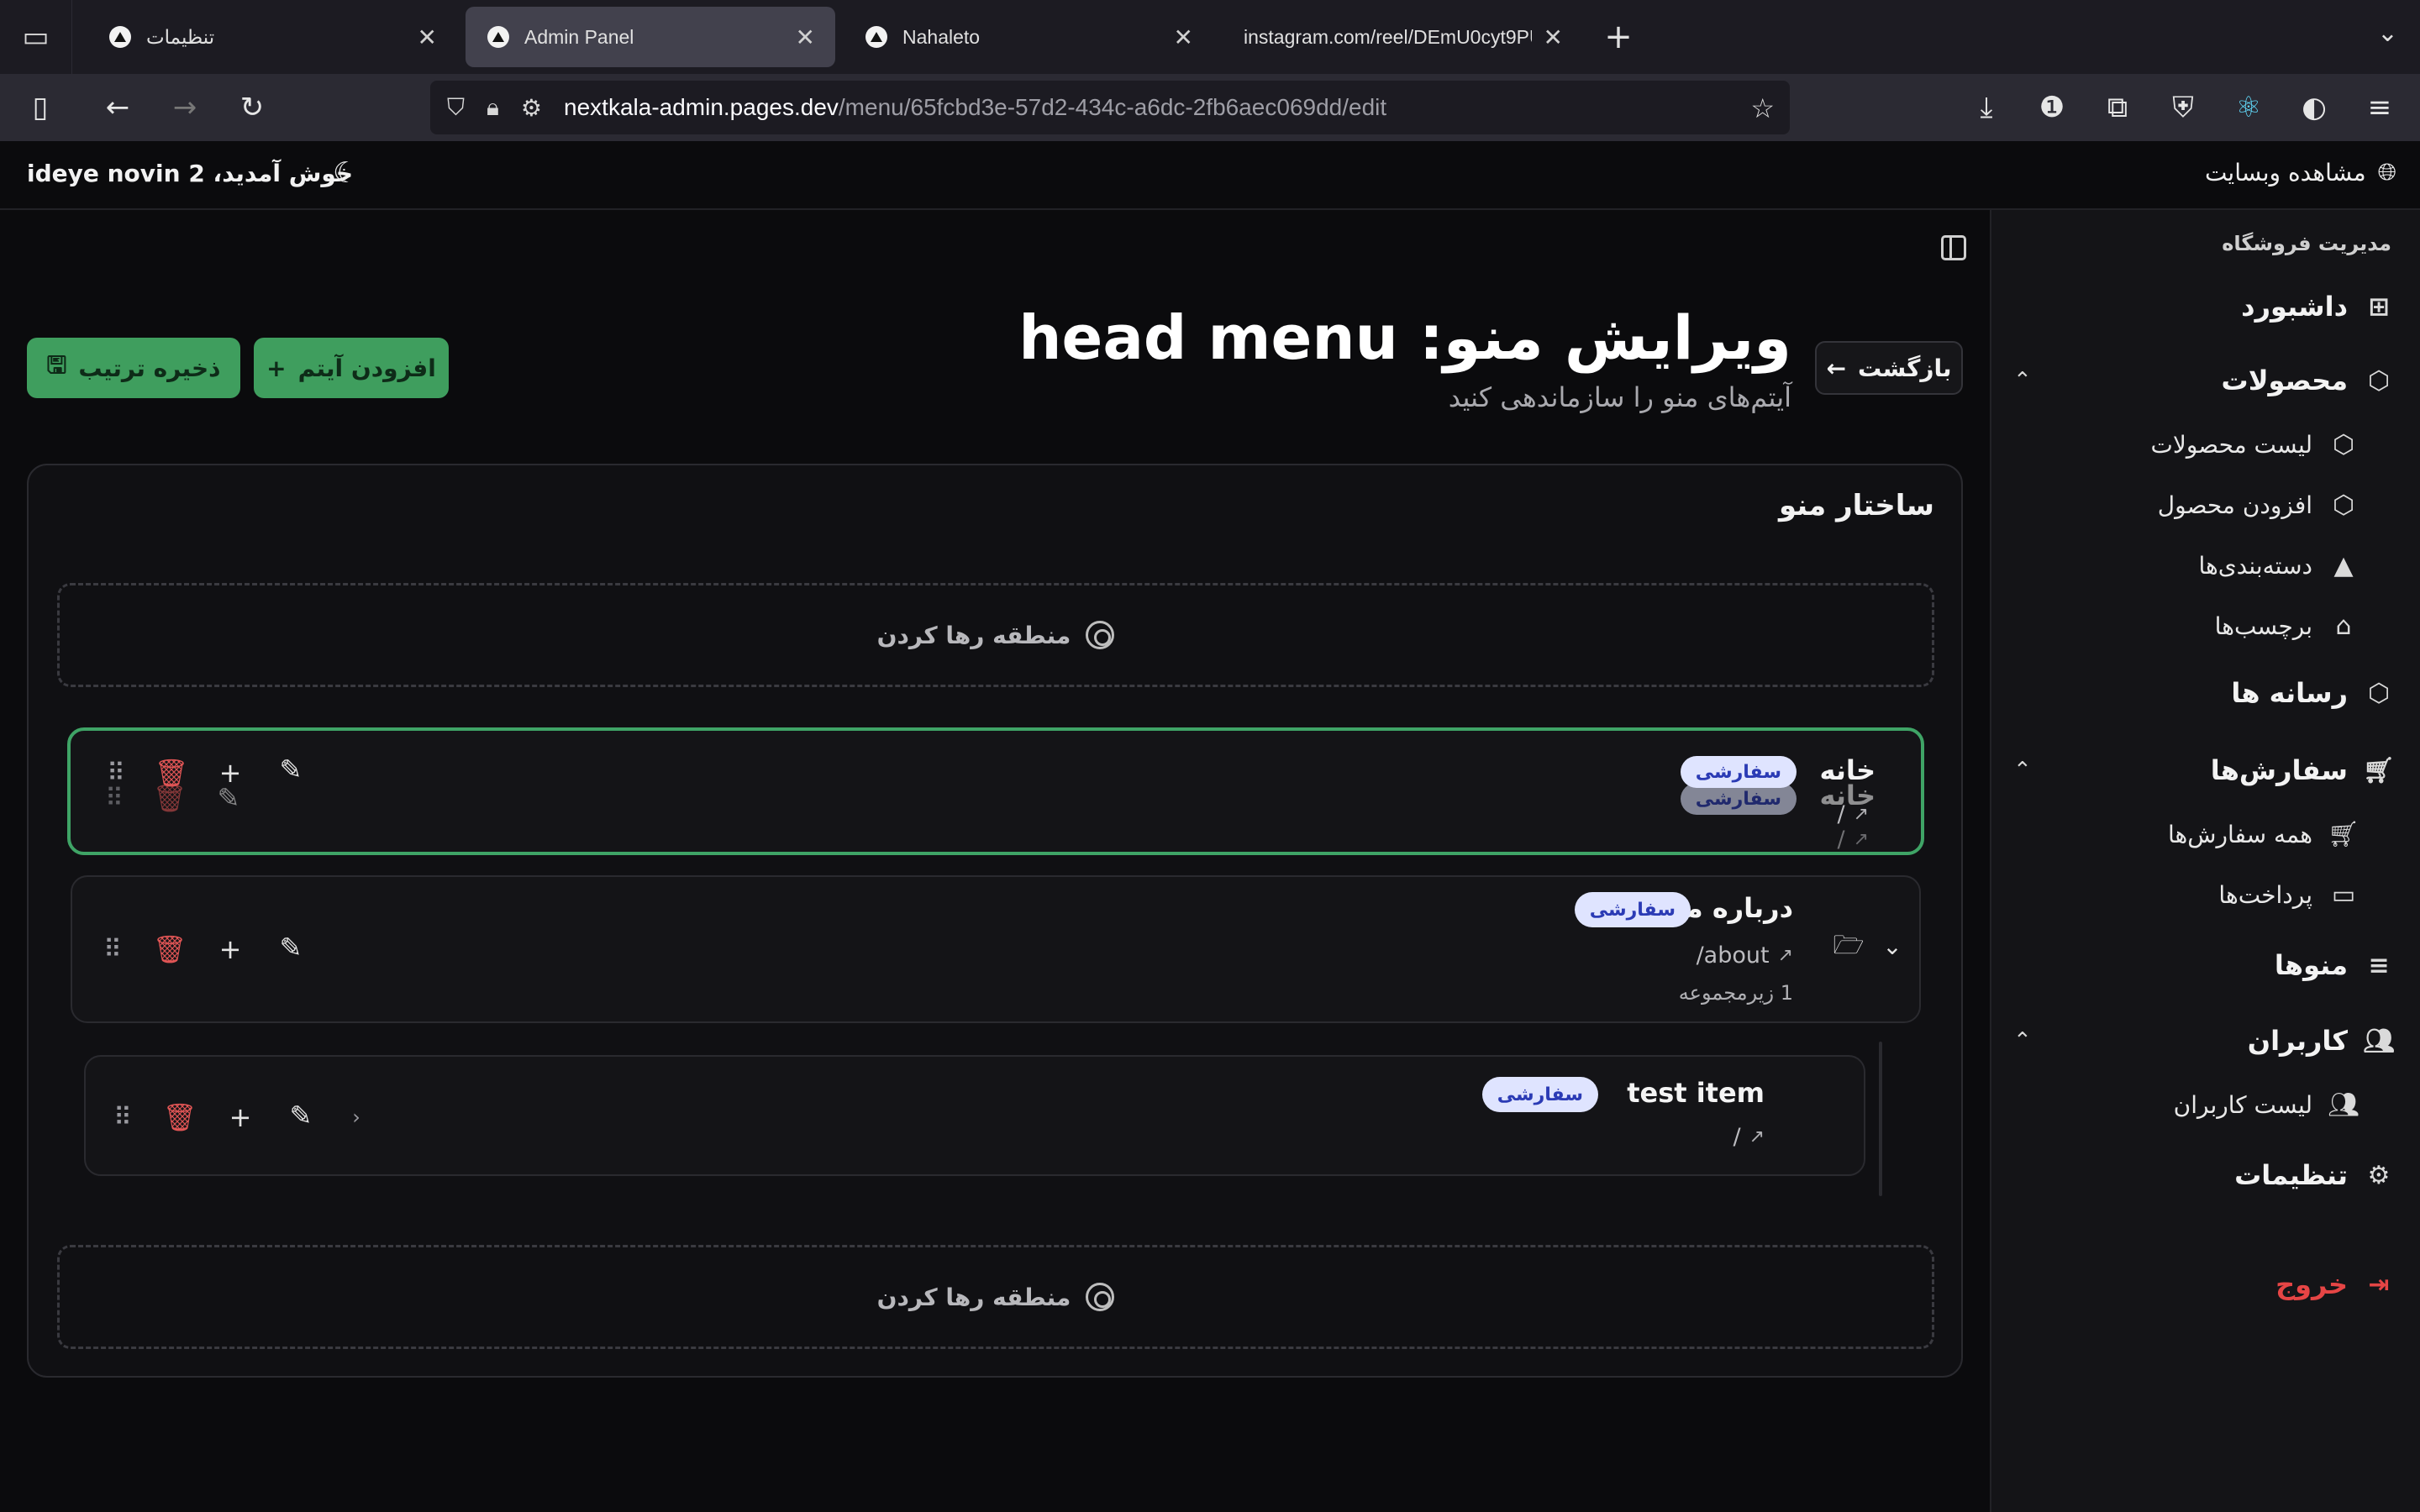 The image size is (2420, 1512). What do you see at coordinates (995, 1297) in the screenshot?
I see `drop-zone-bottom: منطقه رها کردن` at bounding box center [995, 1297].